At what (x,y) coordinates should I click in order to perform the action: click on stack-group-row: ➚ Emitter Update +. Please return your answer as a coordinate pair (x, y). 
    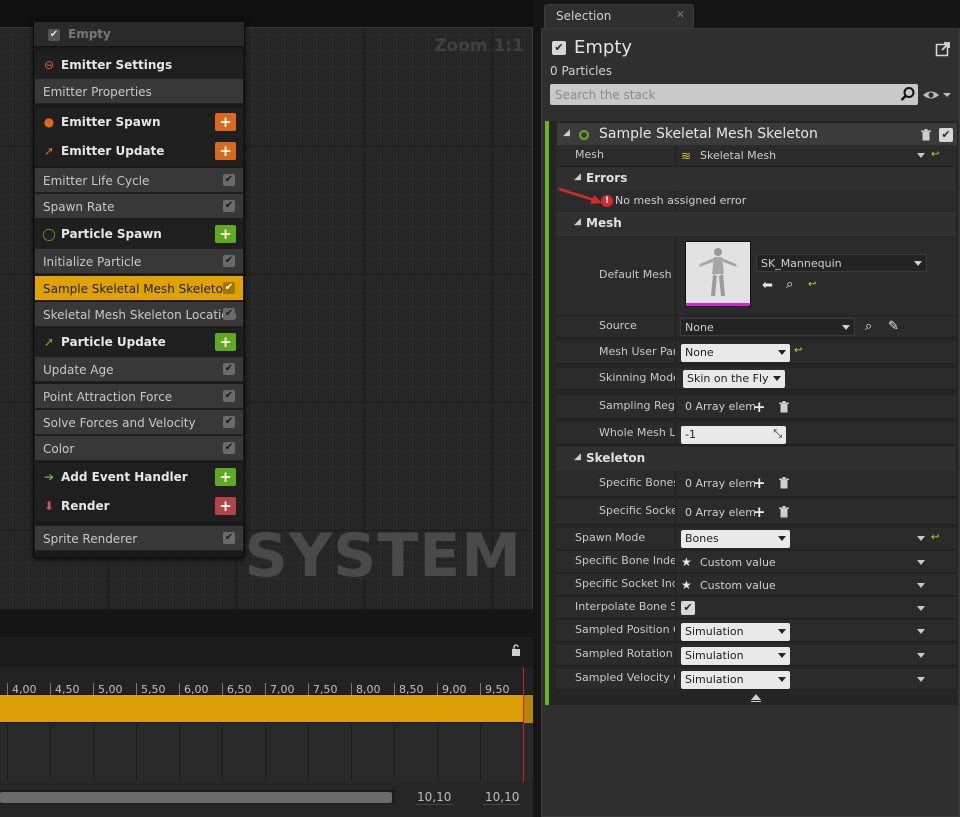
    Looking at the image, I should click on (139, 151).